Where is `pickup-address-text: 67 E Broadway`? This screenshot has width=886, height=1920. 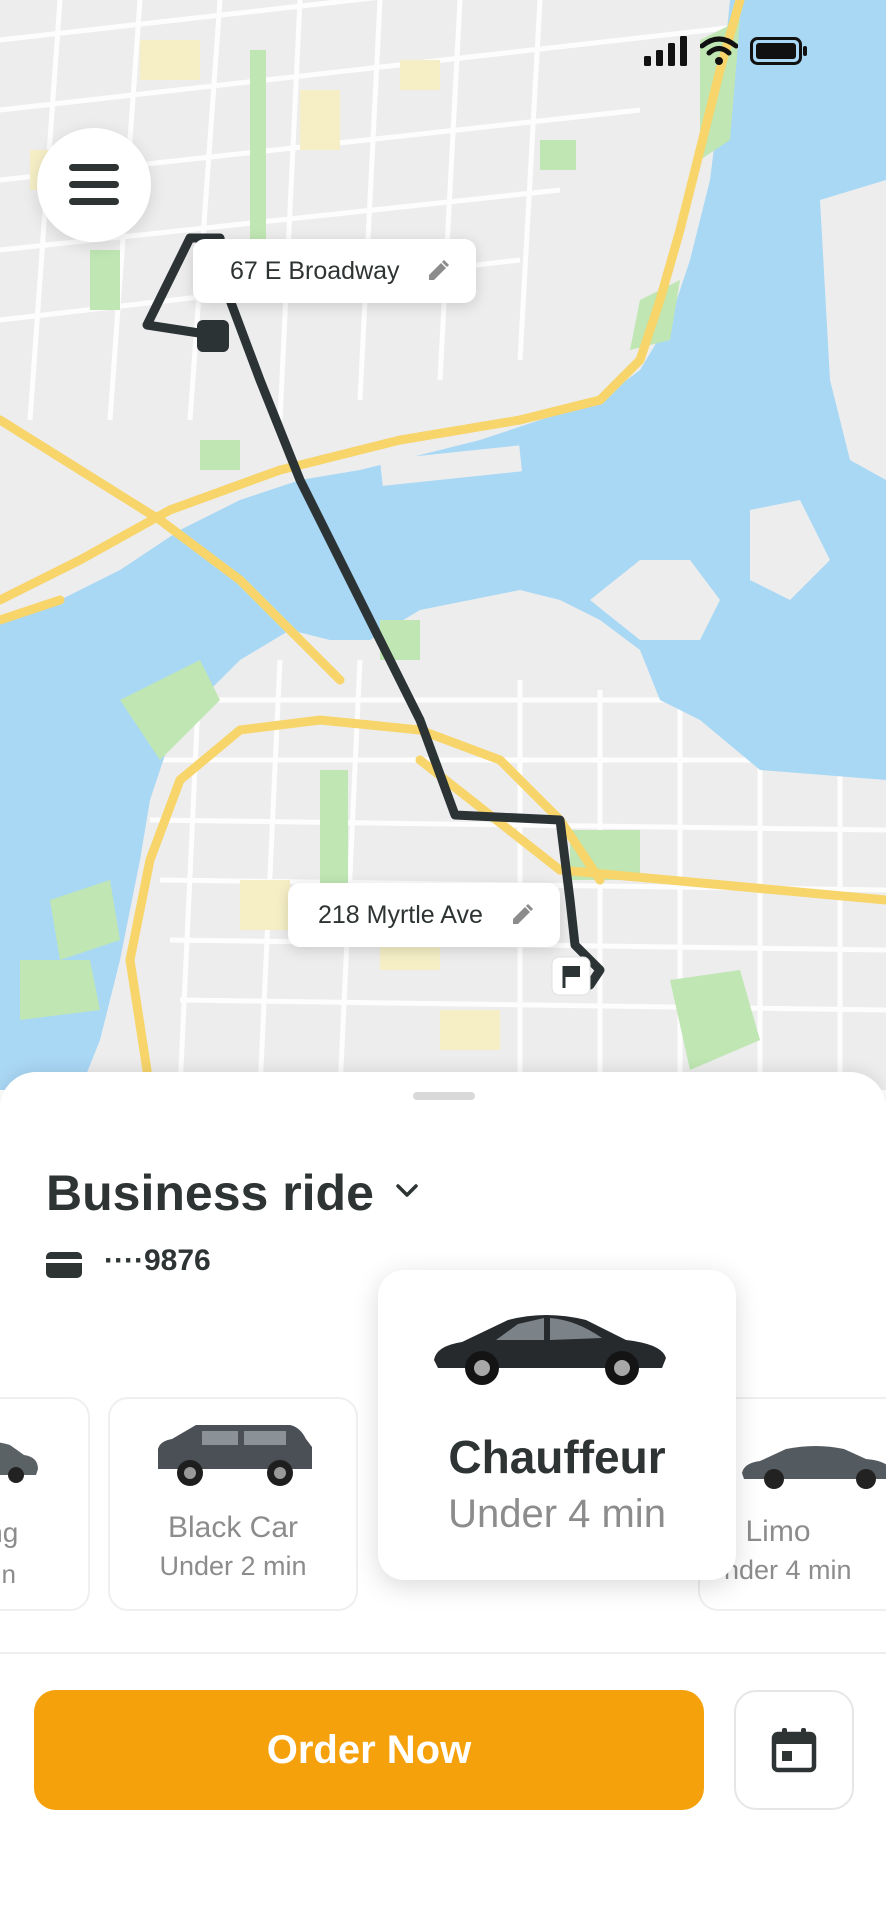
pickup-address-text: 67 E Broadway is located at coordinates (315, 270).